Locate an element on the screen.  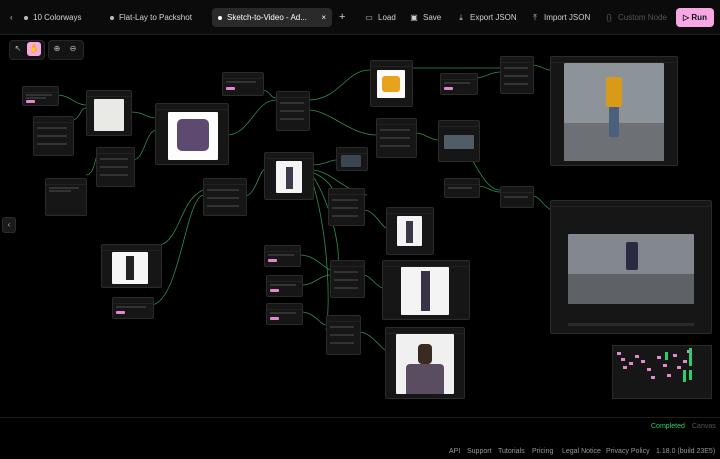
model-image is located at coordinates (289, 177).